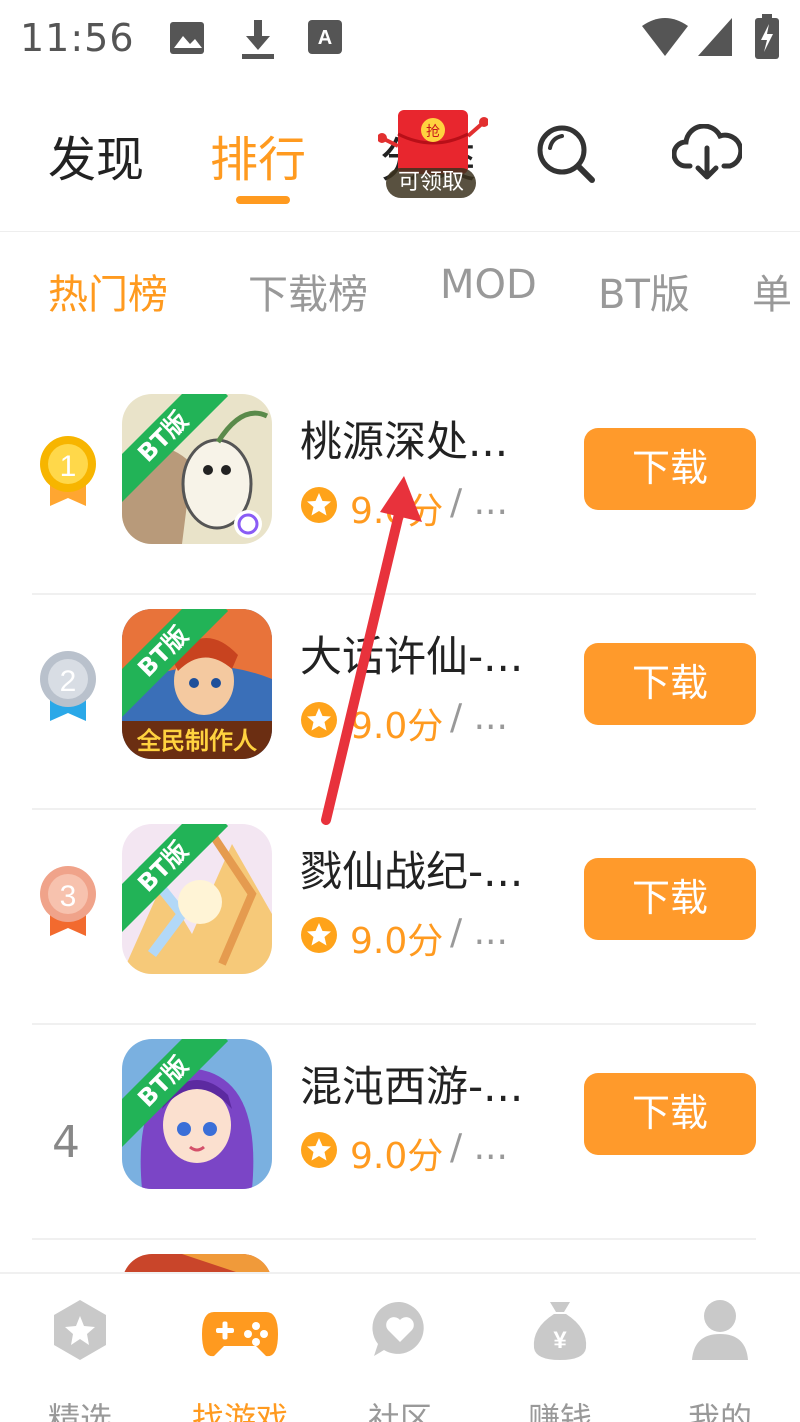  Describe the element at coordinates (108, 291) in the screenshot. I see `cat-tab-hot: 热门榜` at that location.